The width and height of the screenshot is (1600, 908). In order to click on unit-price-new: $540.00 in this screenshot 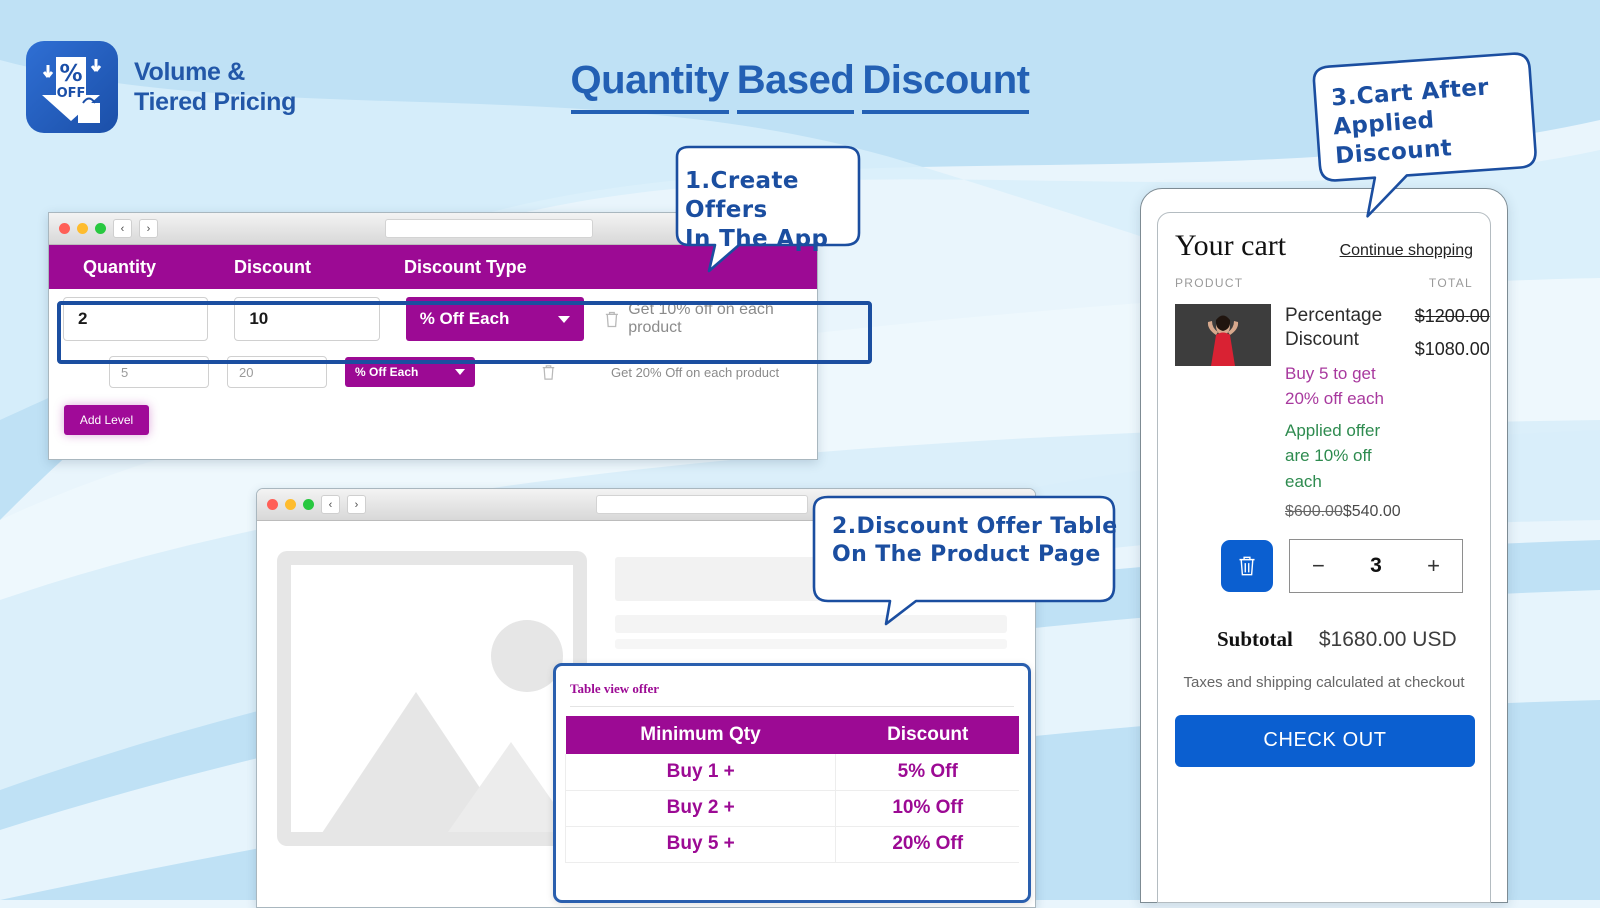, I will do `click(1371, 511)`.